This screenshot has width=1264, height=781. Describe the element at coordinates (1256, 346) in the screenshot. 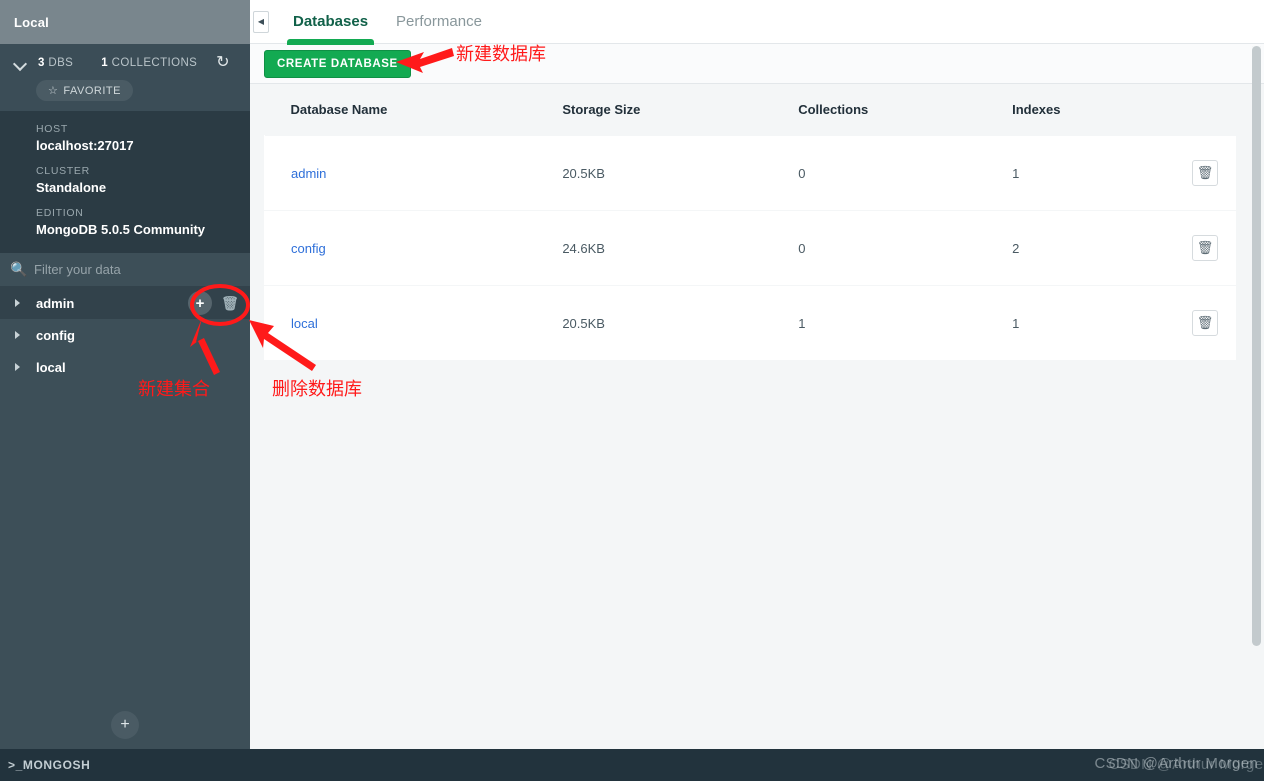

I see `scrollbar-thumb` at that location.